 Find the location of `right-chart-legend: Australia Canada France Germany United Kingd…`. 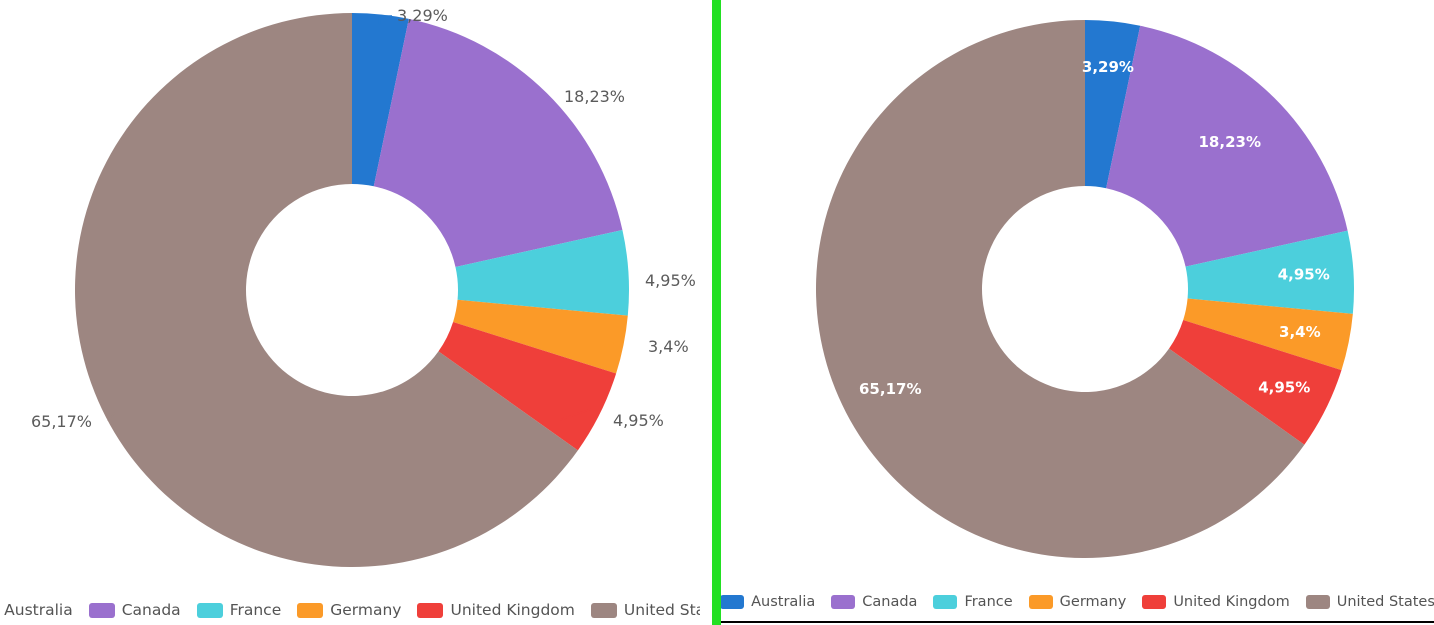

right-chart-legend: Australia Canada France Germany United Kingd… is located at coordinates (1077, 601).